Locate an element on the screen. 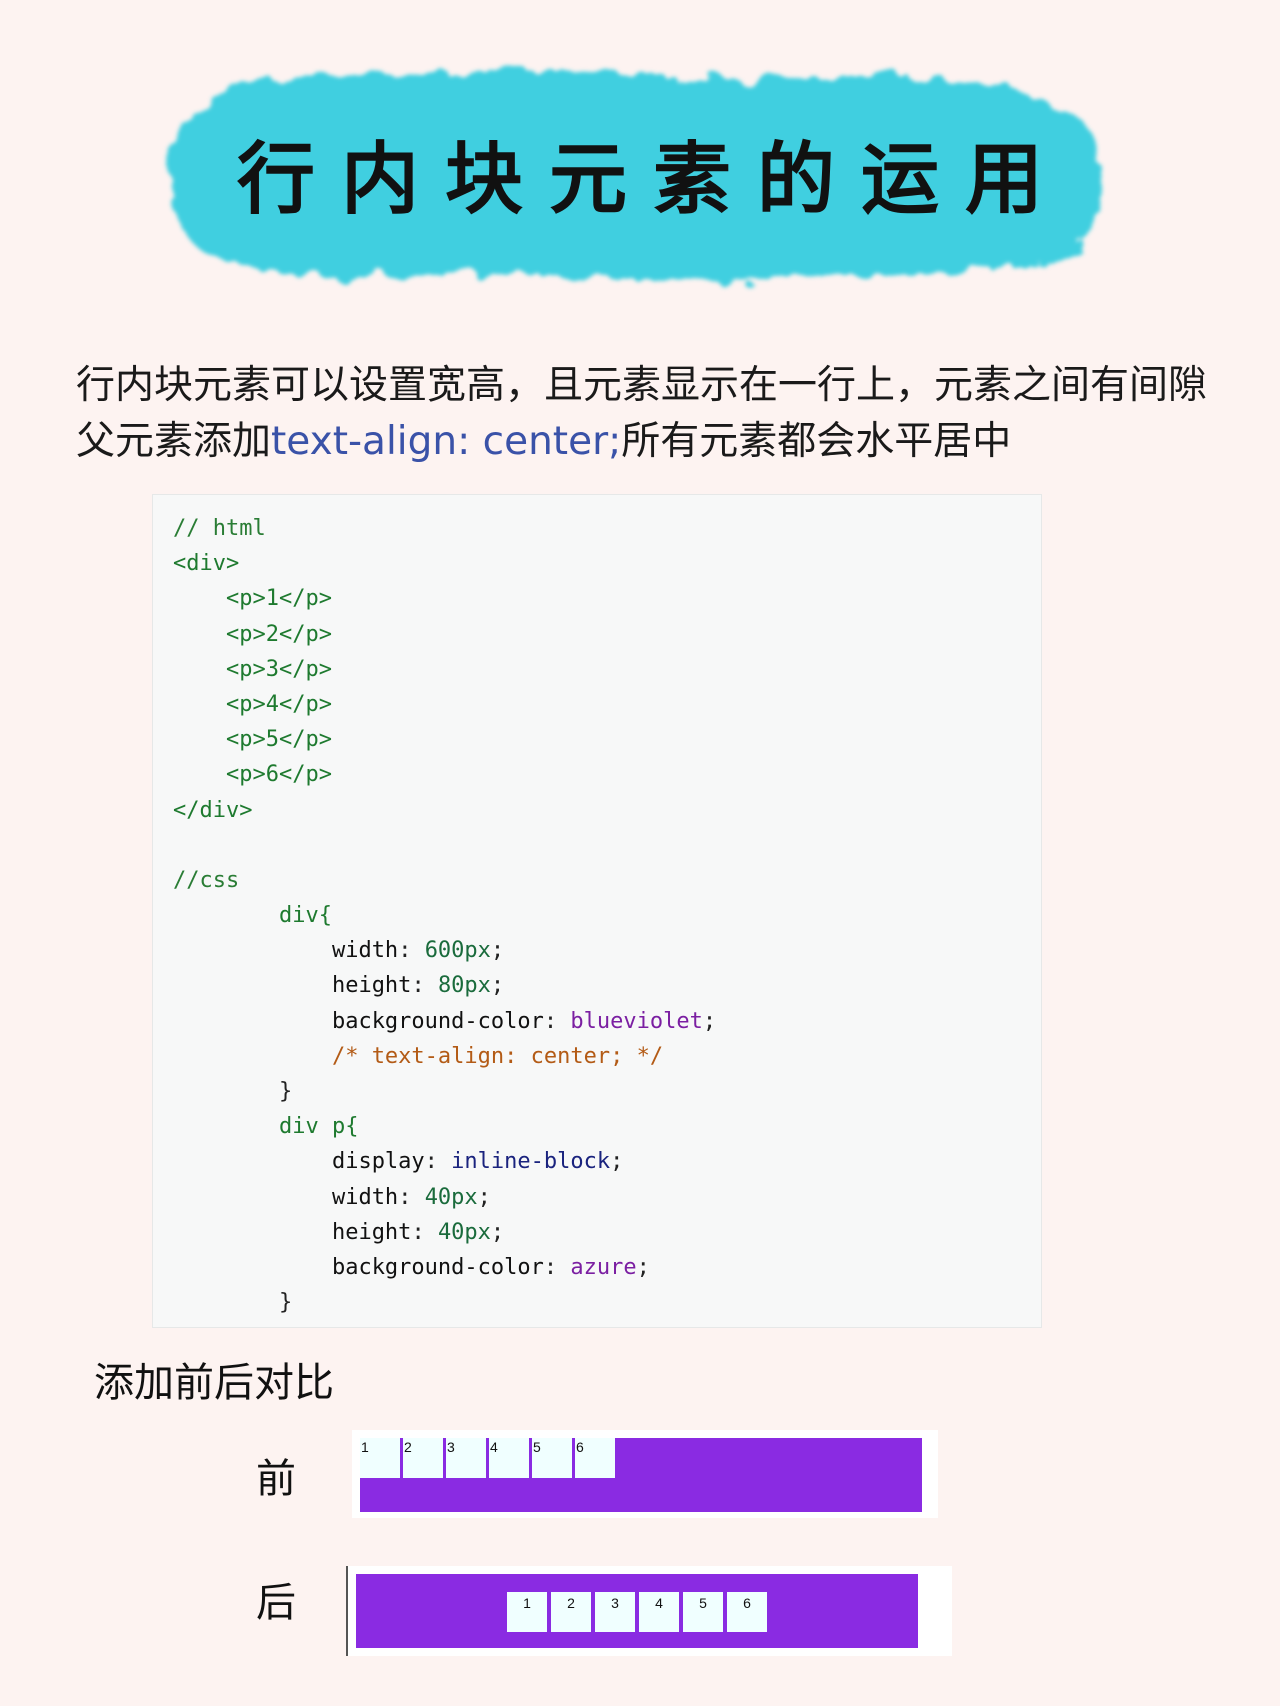  code-p-line: <p>4</p> is located at coordinates (278, 704).